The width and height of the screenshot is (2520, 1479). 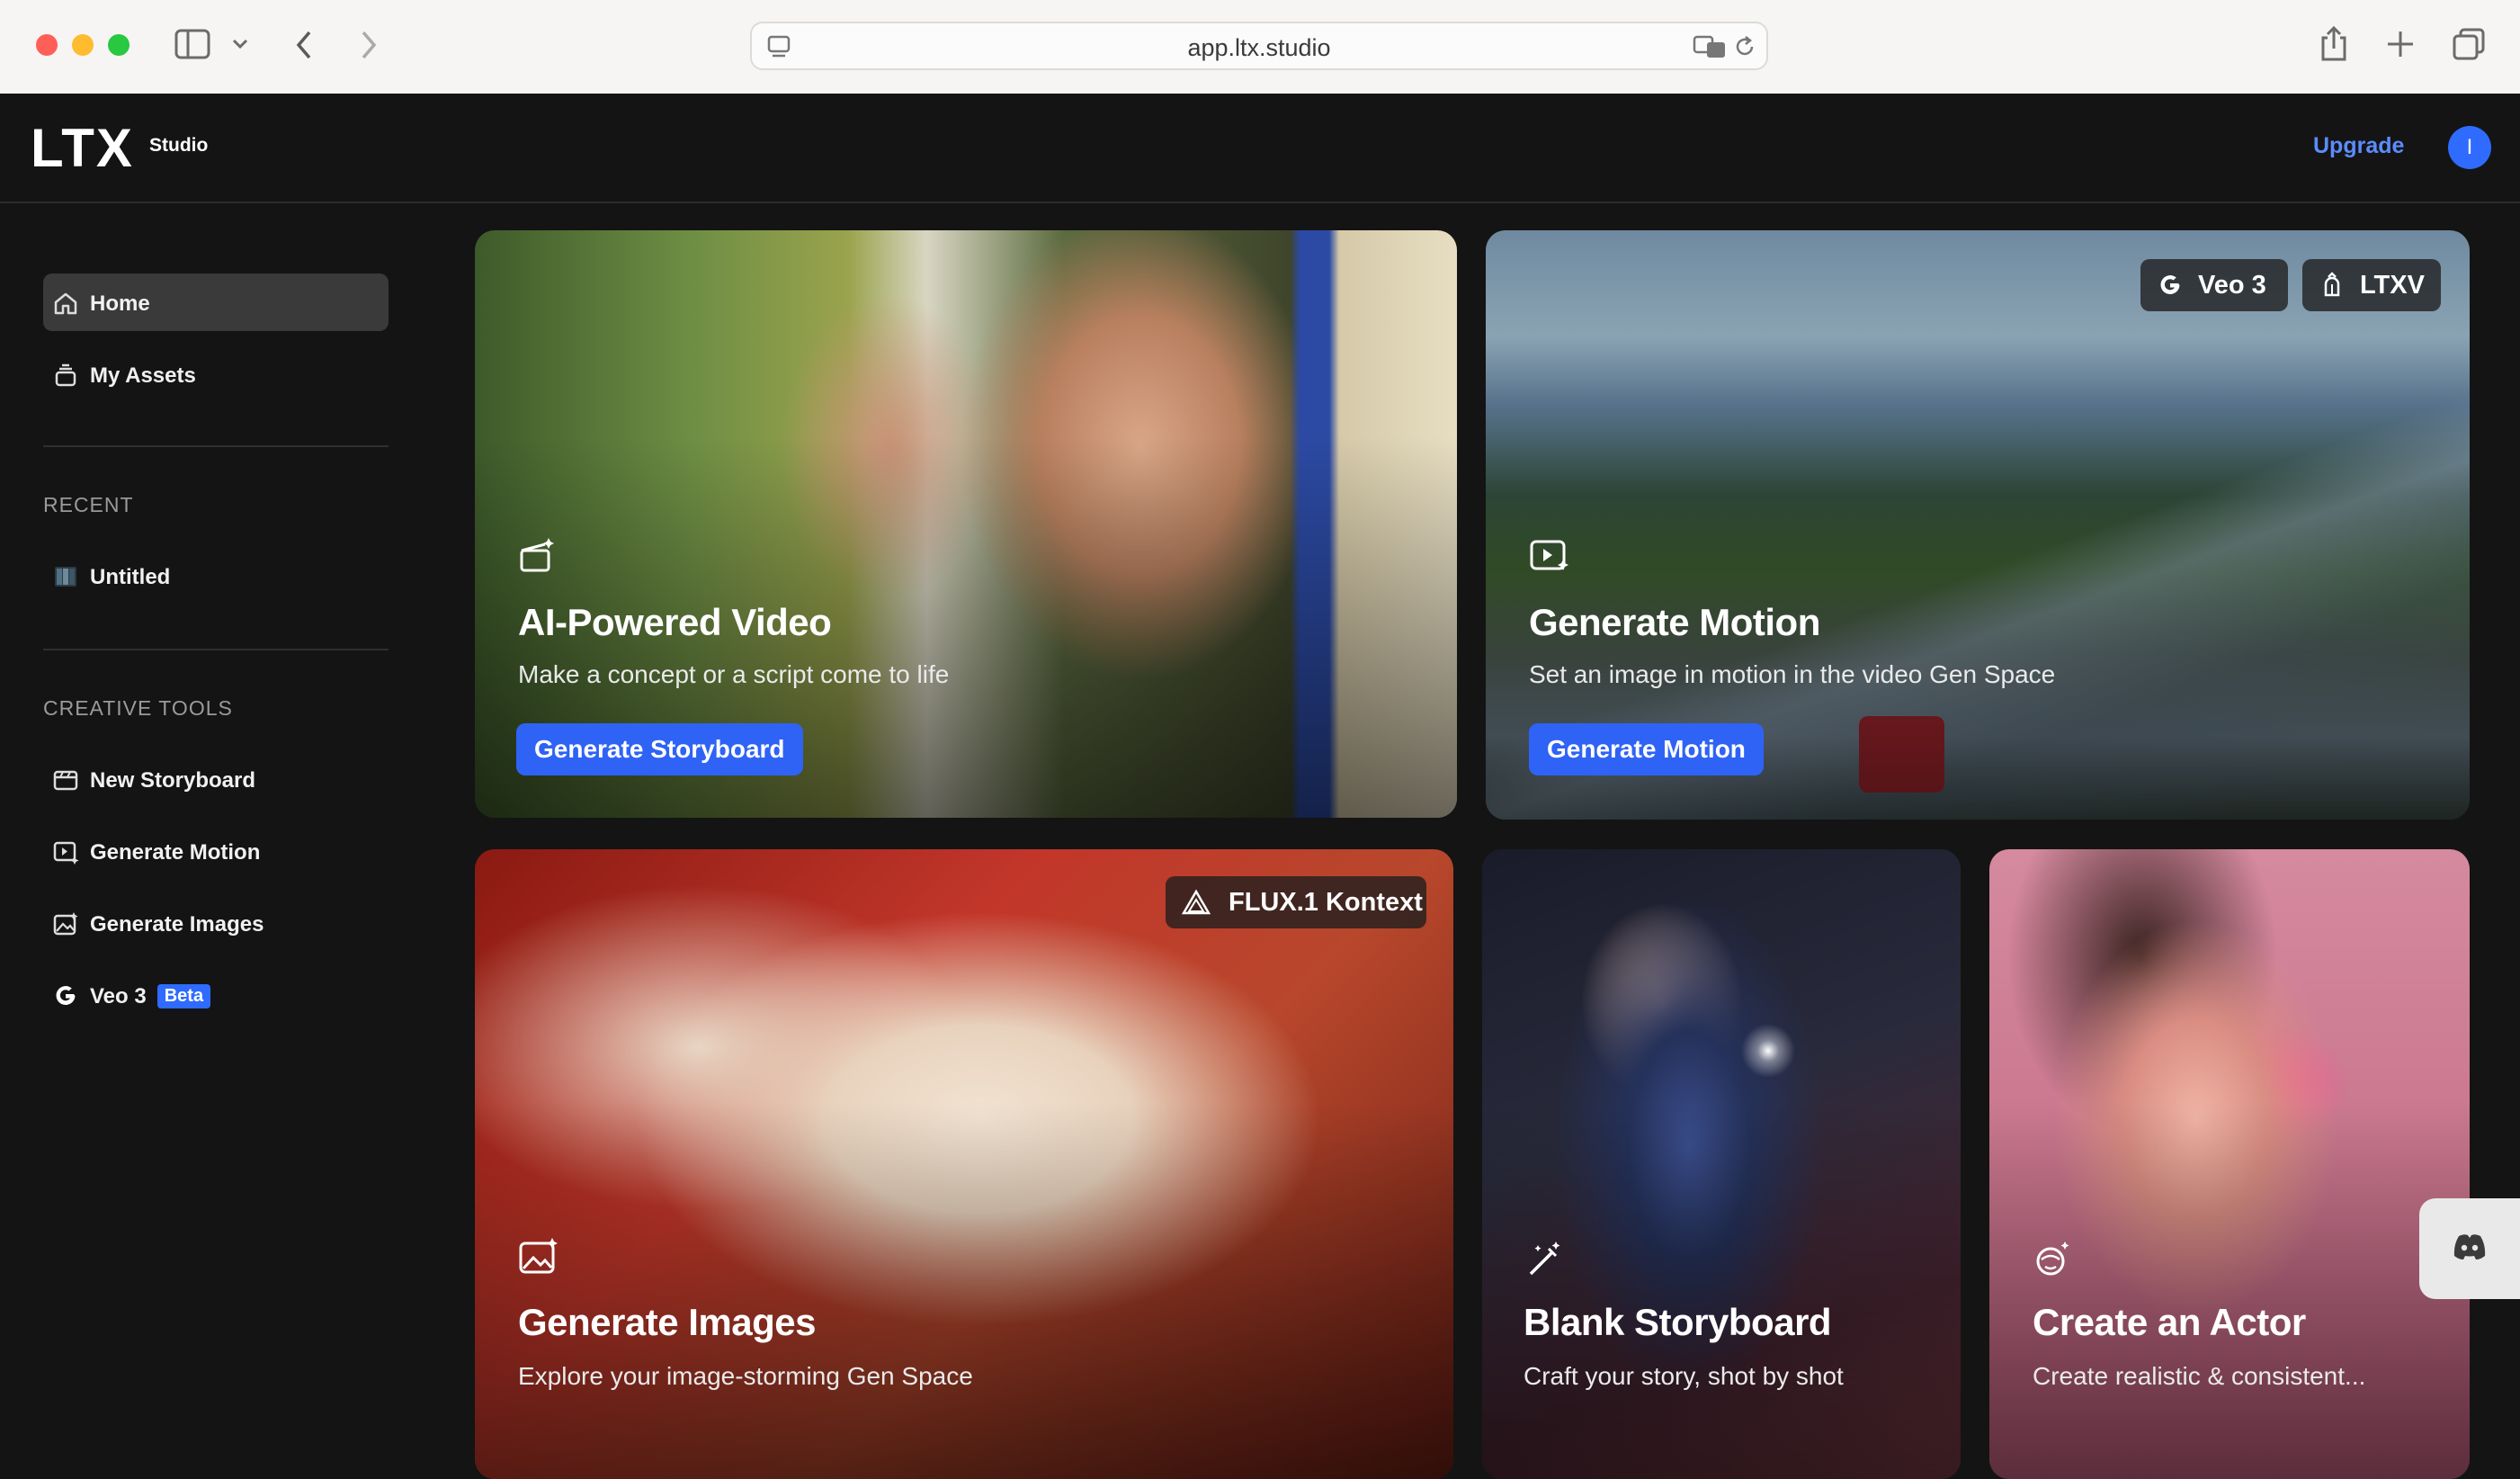 I want to click on sidebar-item-new-storyboard: New Storyboard, so click(x=216, y=779).